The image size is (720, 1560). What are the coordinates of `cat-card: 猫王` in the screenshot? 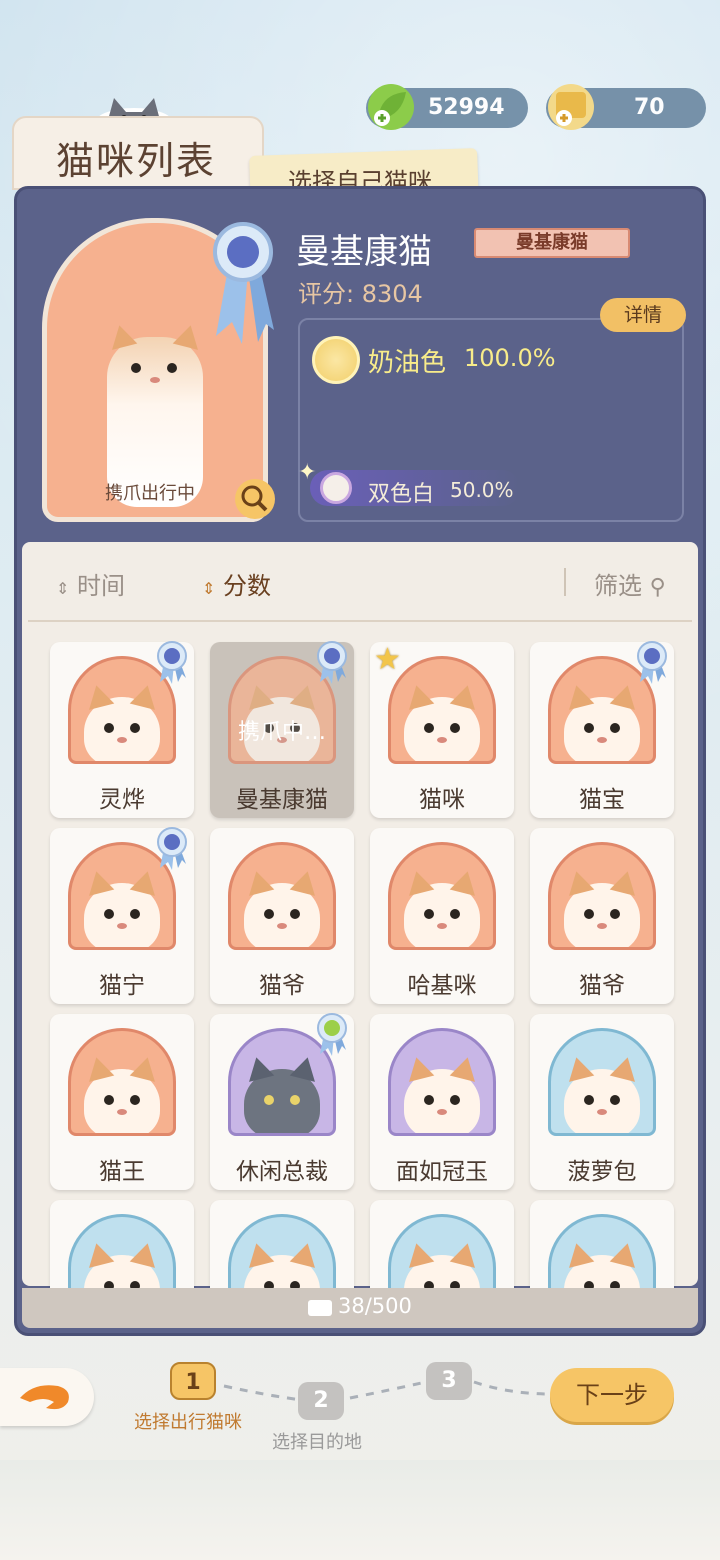 It's located at (122, 1102).